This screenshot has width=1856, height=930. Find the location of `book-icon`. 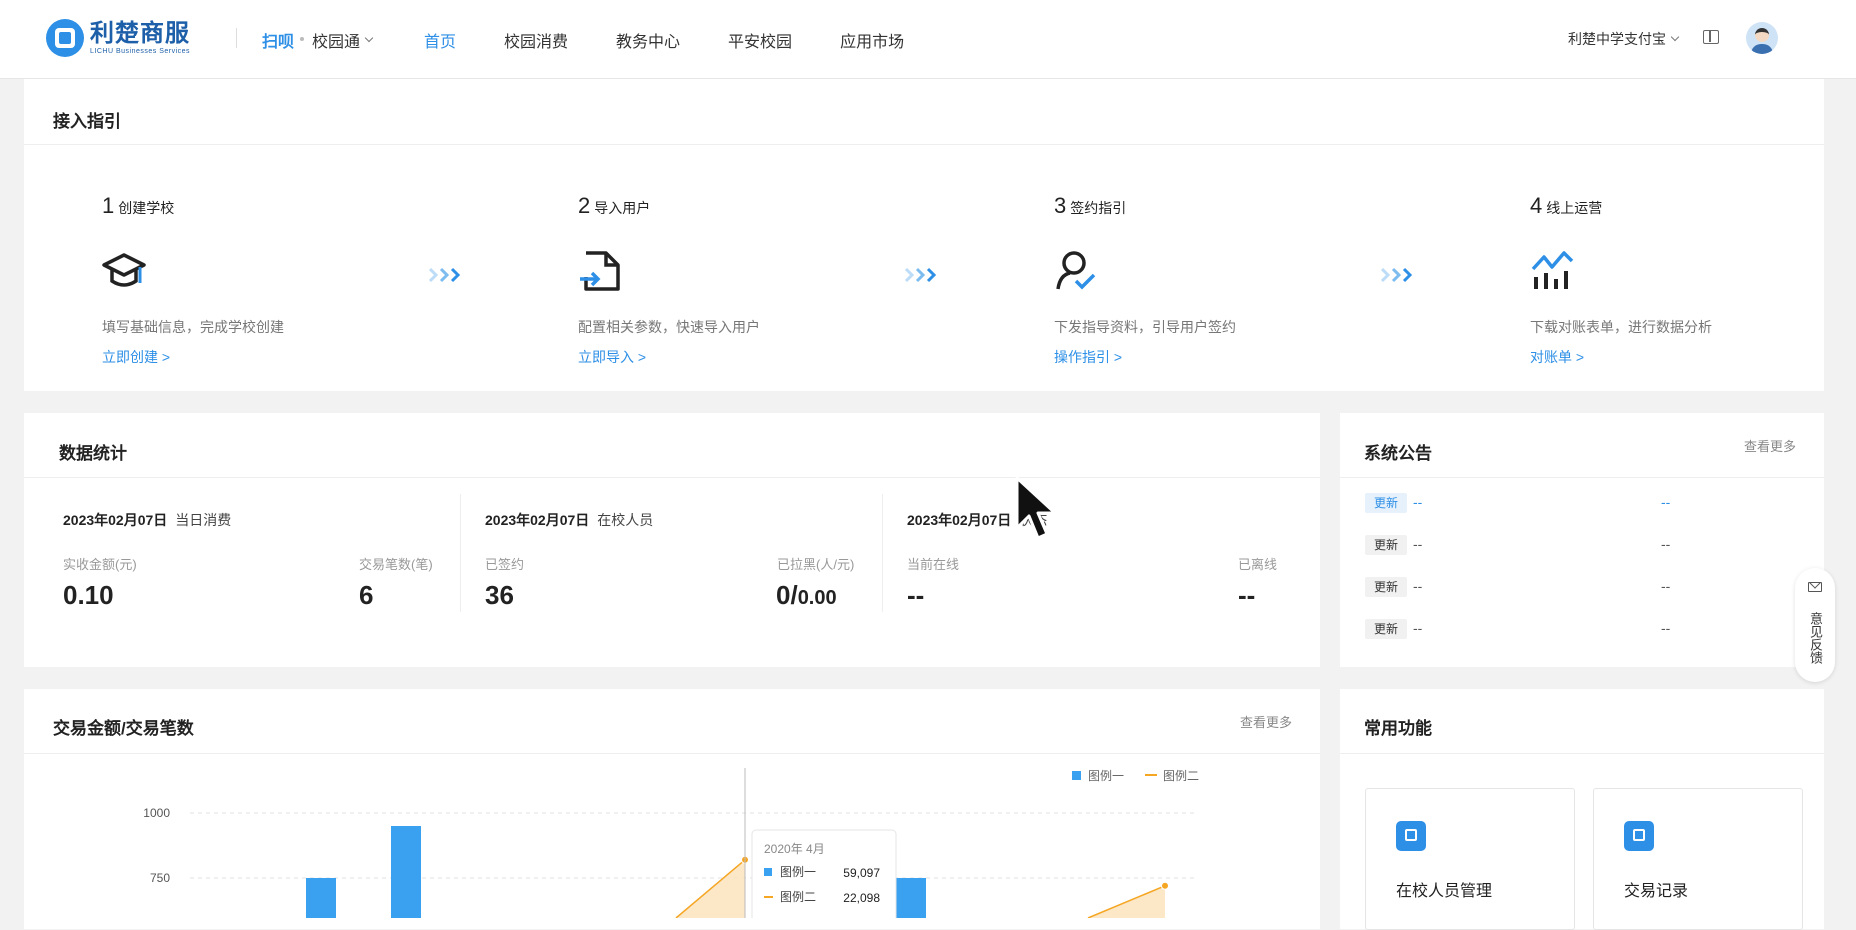

book-icon is located at coordinates (1711, 37).